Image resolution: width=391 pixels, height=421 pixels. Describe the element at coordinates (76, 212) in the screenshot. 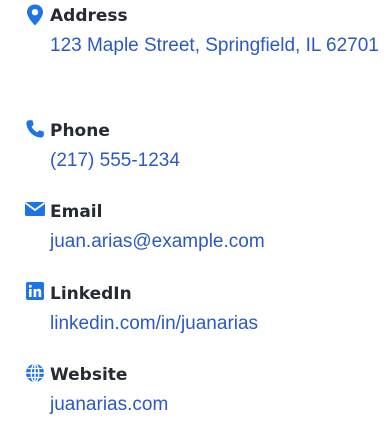

I see `contact-label-email: Email` at that location.